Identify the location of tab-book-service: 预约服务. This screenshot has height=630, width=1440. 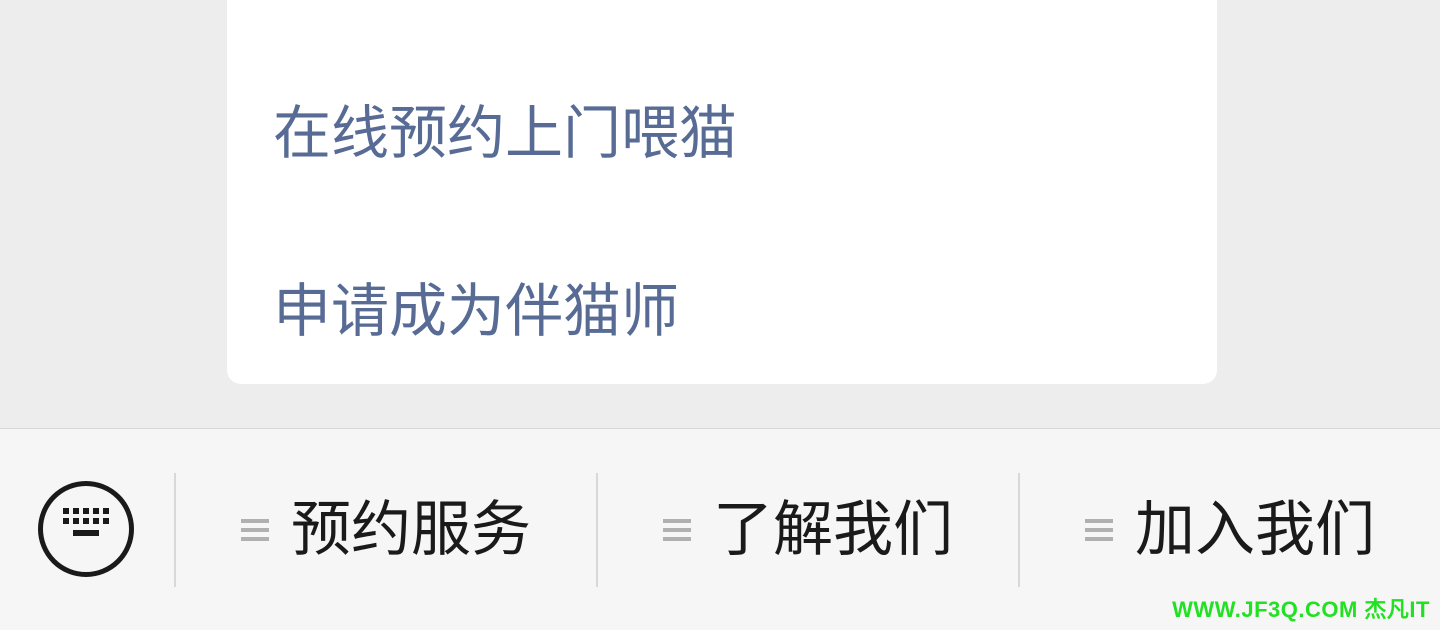
(386, 530).